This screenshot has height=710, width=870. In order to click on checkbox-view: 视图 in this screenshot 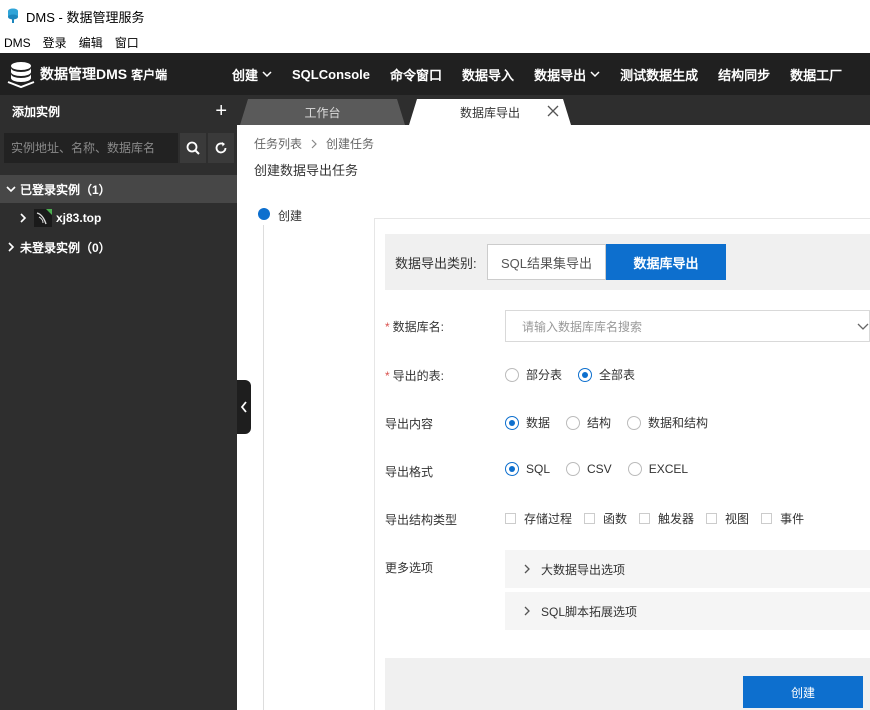, I will do `click(727, 518)`.